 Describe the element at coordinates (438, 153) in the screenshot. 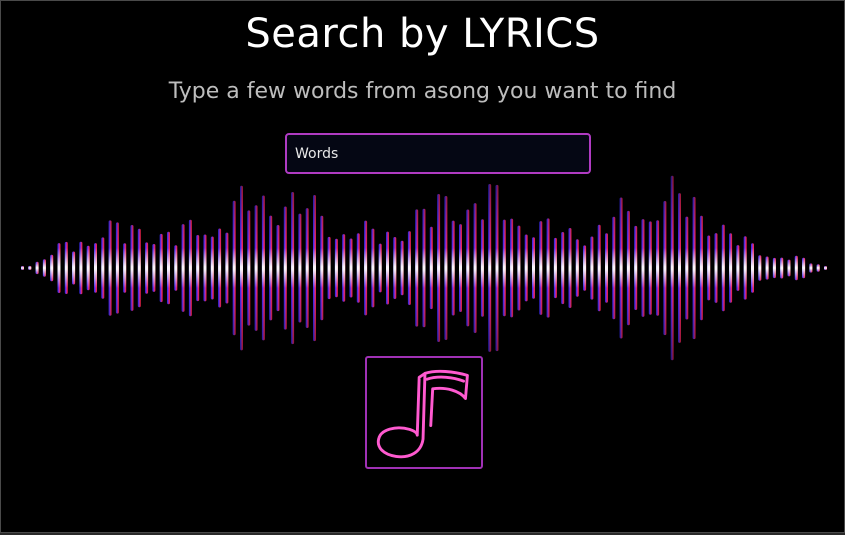

I see `lyrics-search-input` at that location.